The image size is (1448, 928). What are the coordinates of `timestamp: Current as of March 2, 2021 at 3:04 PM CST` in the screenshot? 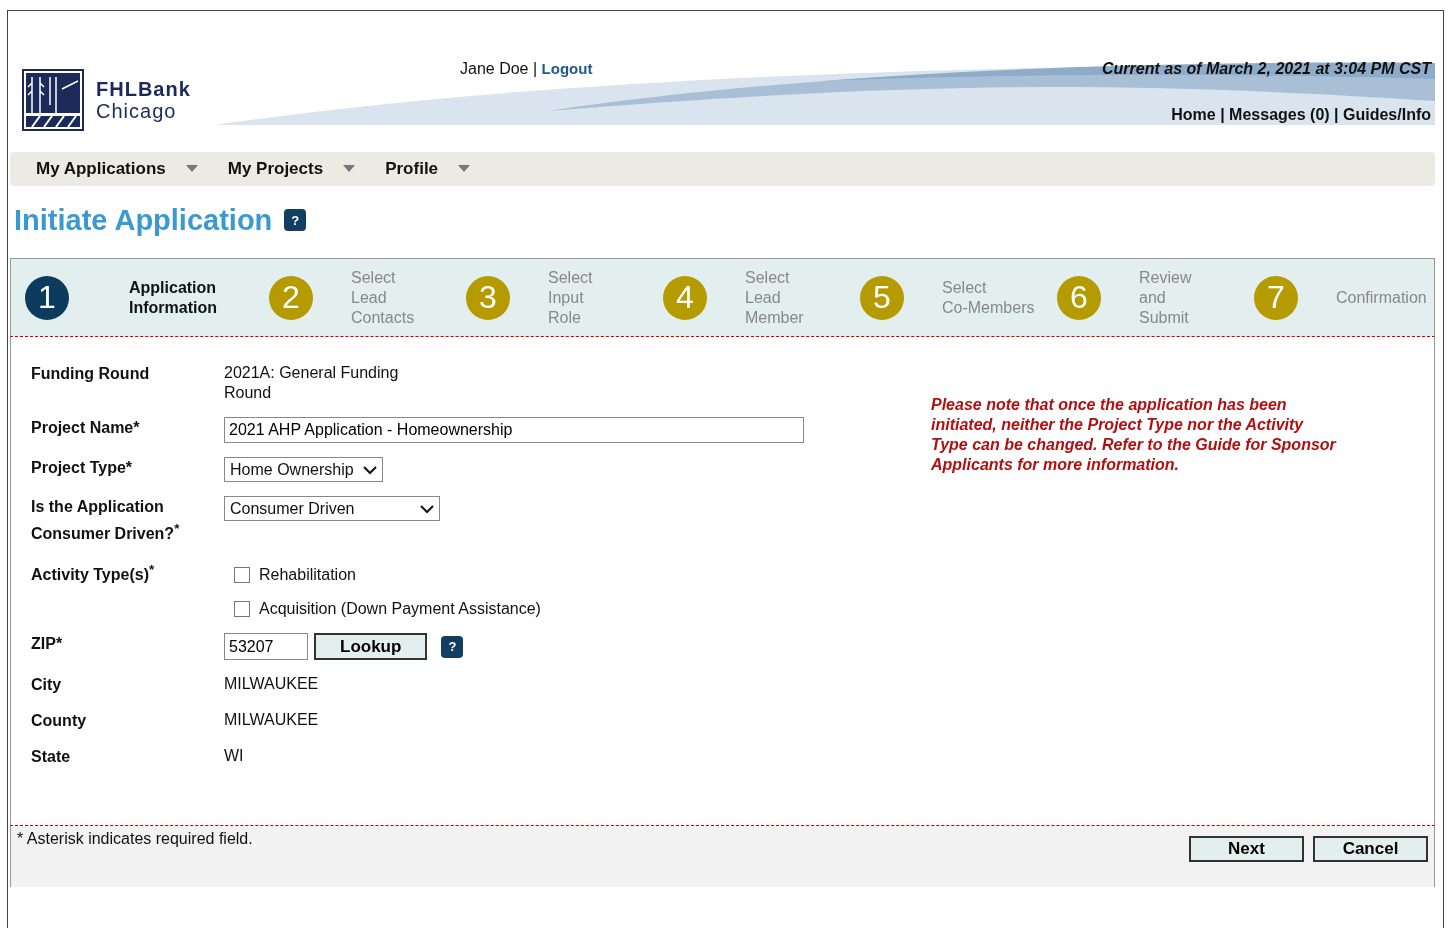 It's located at (1266, 69).